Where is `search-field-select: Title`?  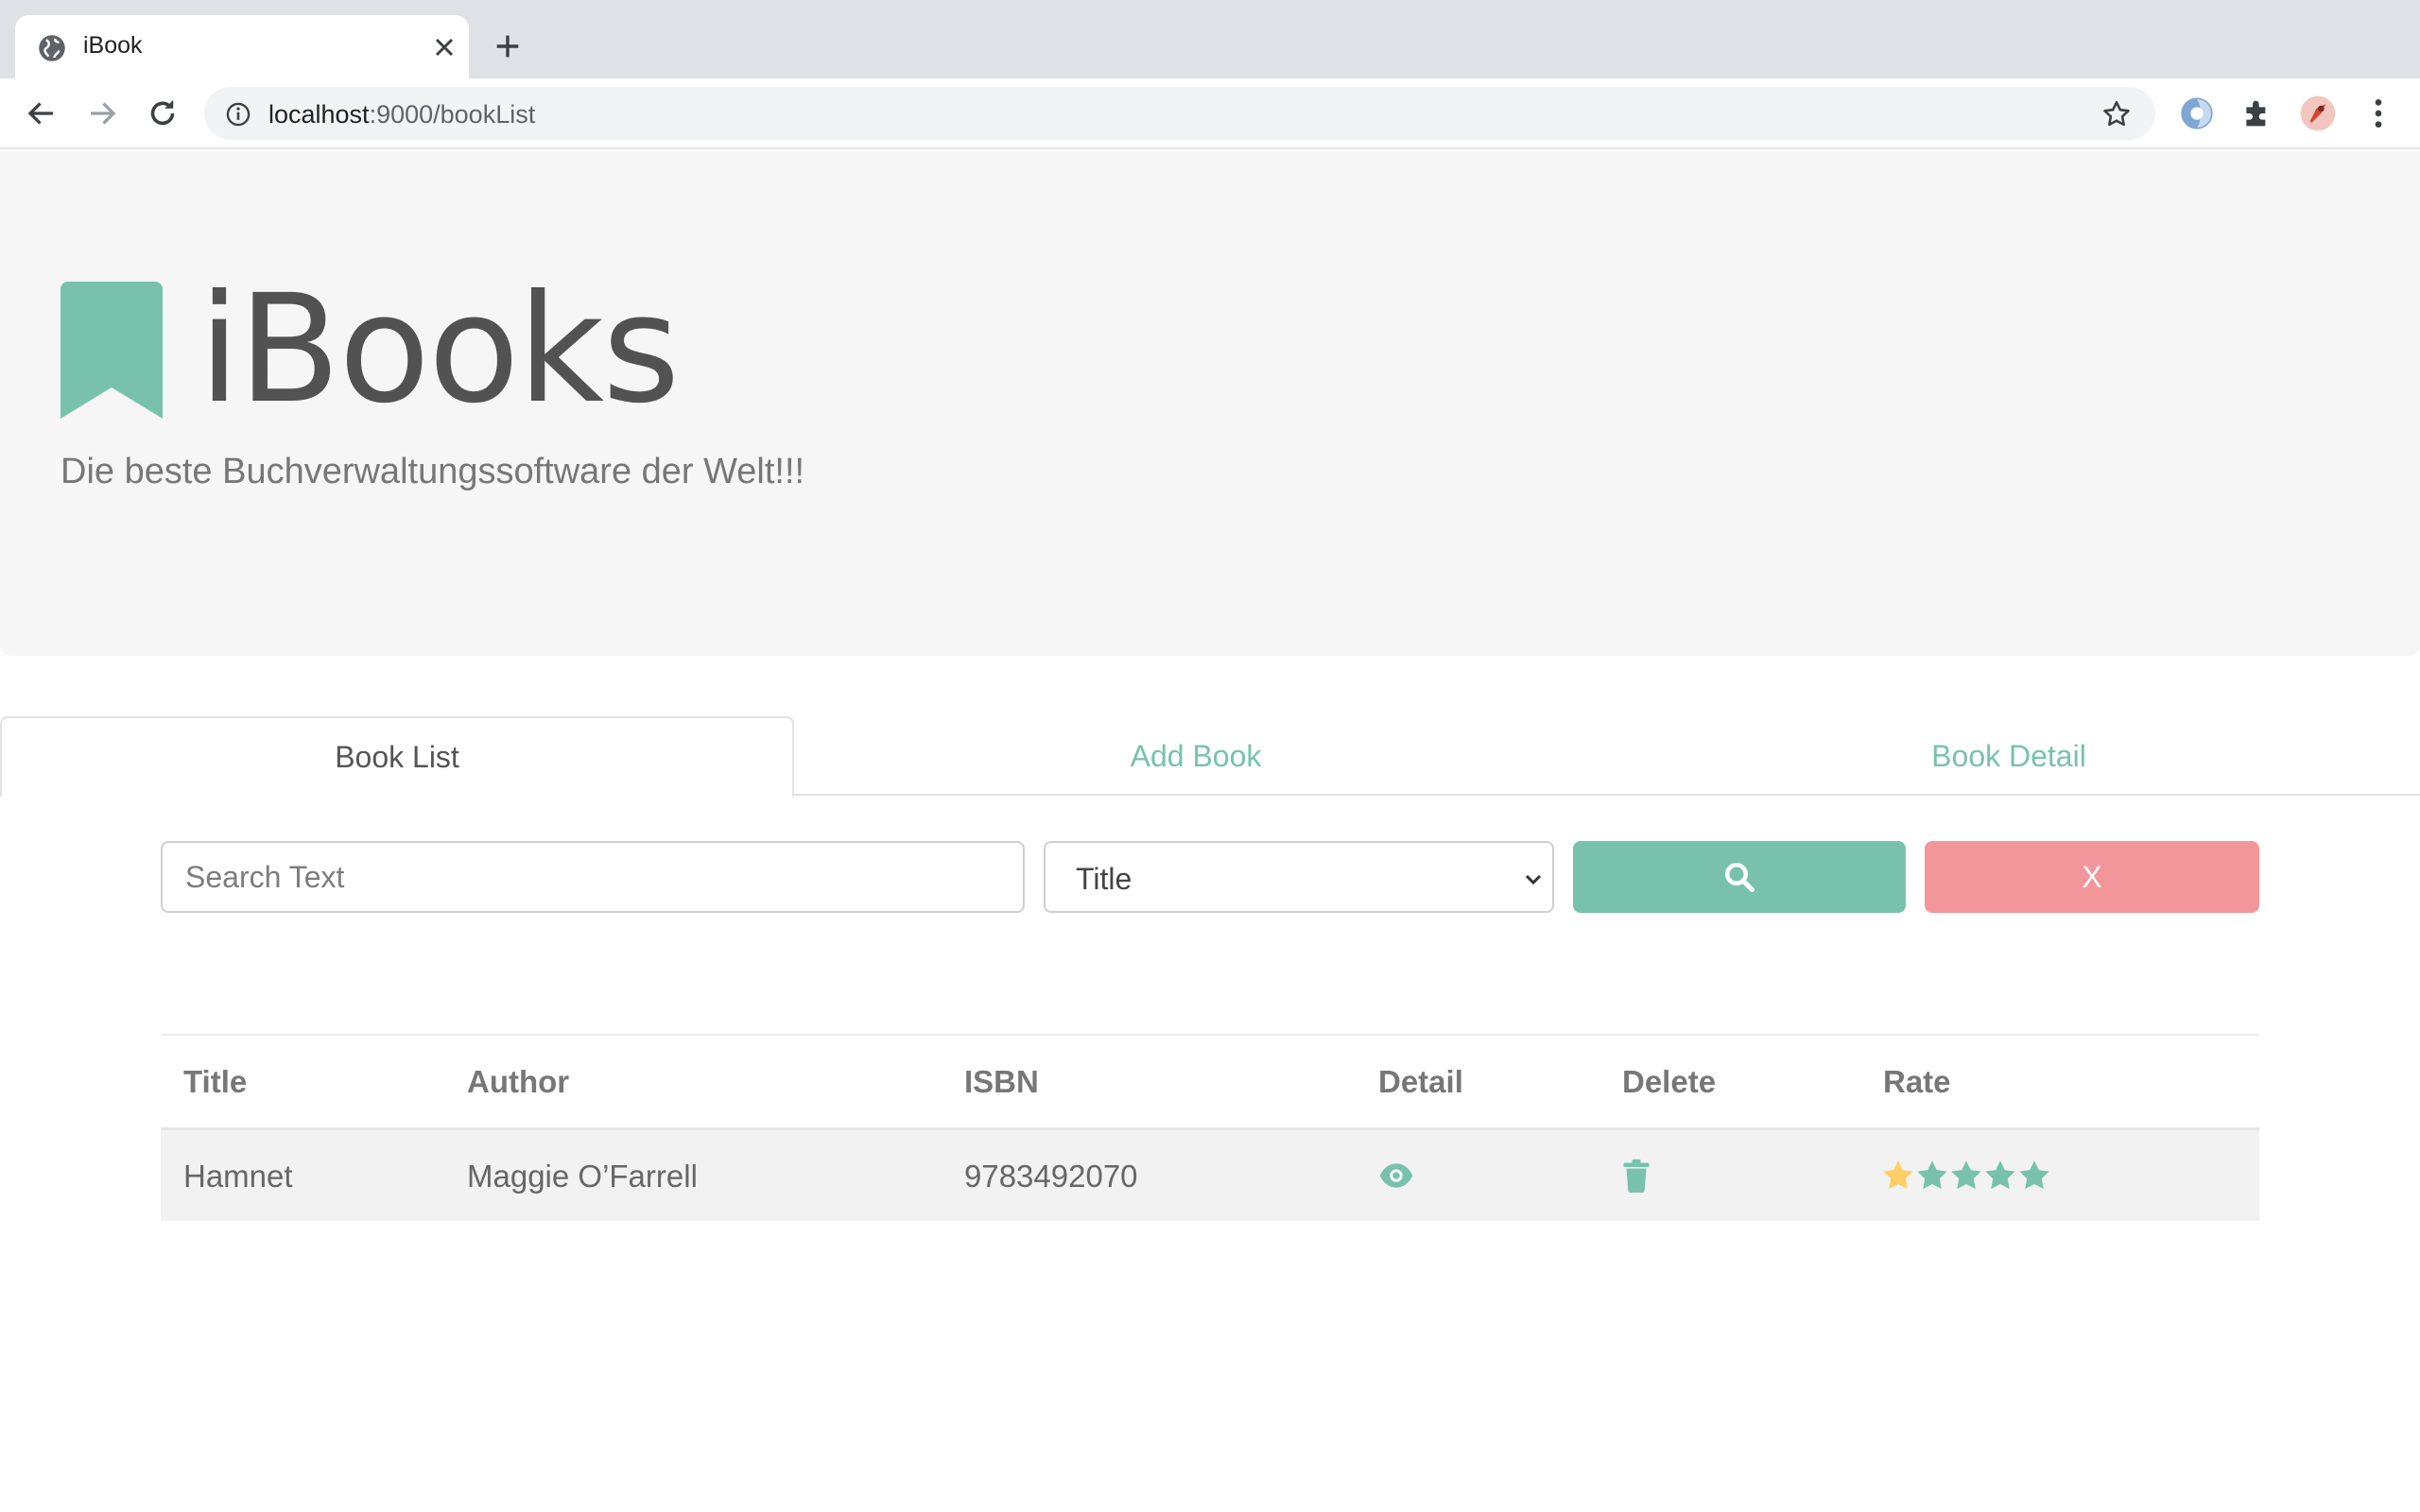 search-field-select: Title is located at coordinates (1299, 877).